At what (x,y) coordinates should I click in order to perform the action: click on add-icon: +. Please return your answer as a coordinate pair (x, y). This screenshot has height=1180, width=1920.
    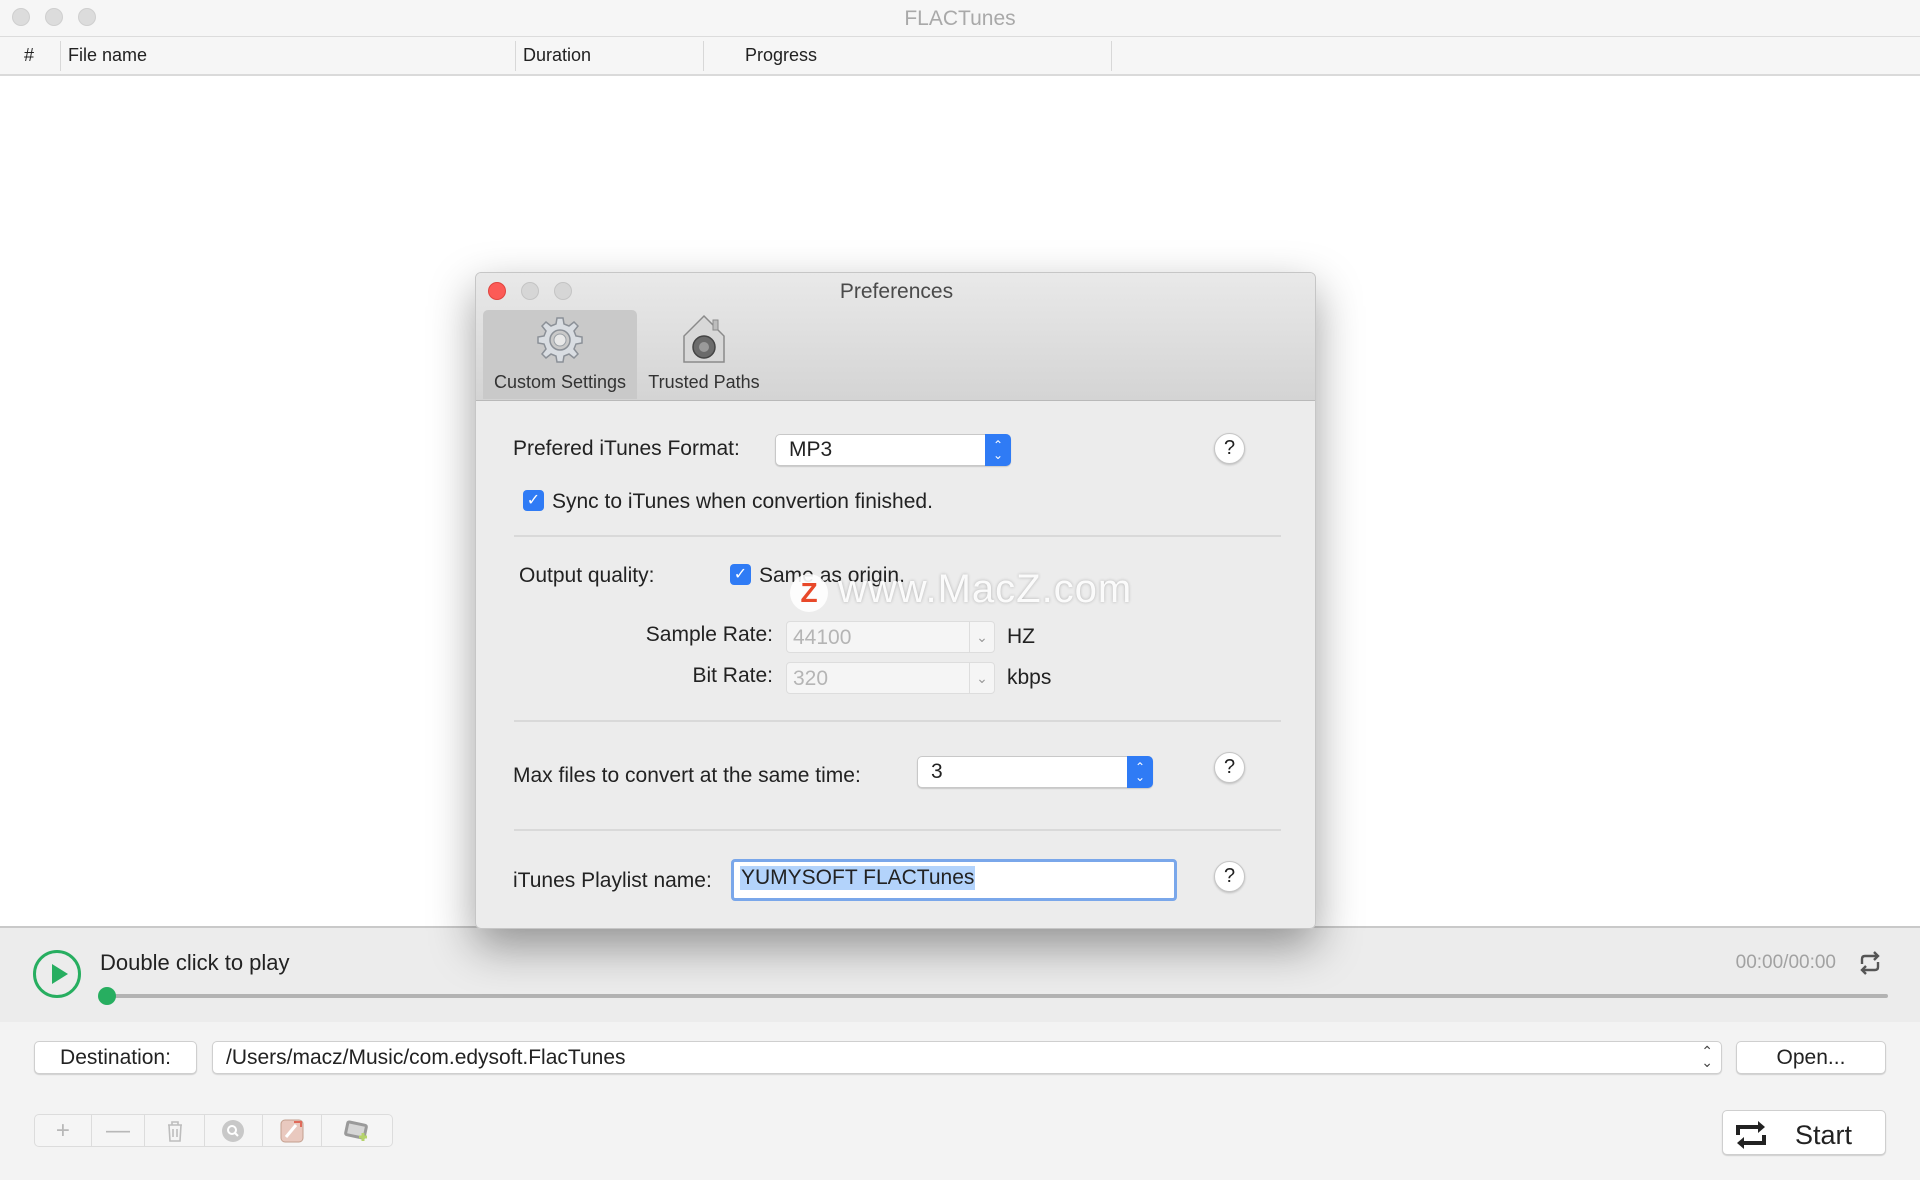
    Looking at the image, I should click on (62, 1130).